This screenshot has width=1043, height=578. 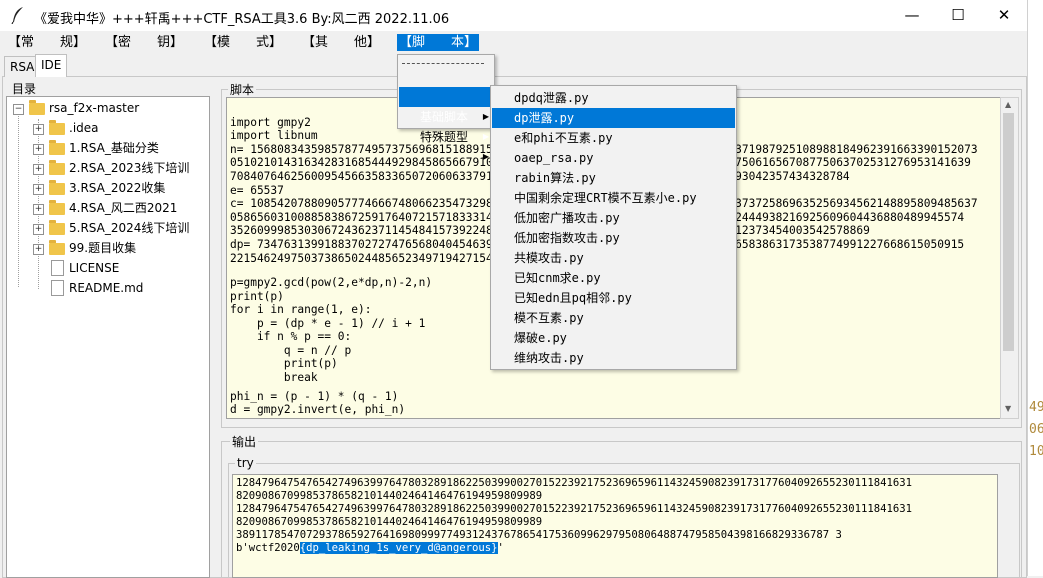 I want to click on menu-item-sagmath: sagmath ▶, so click(x=446, y=94).